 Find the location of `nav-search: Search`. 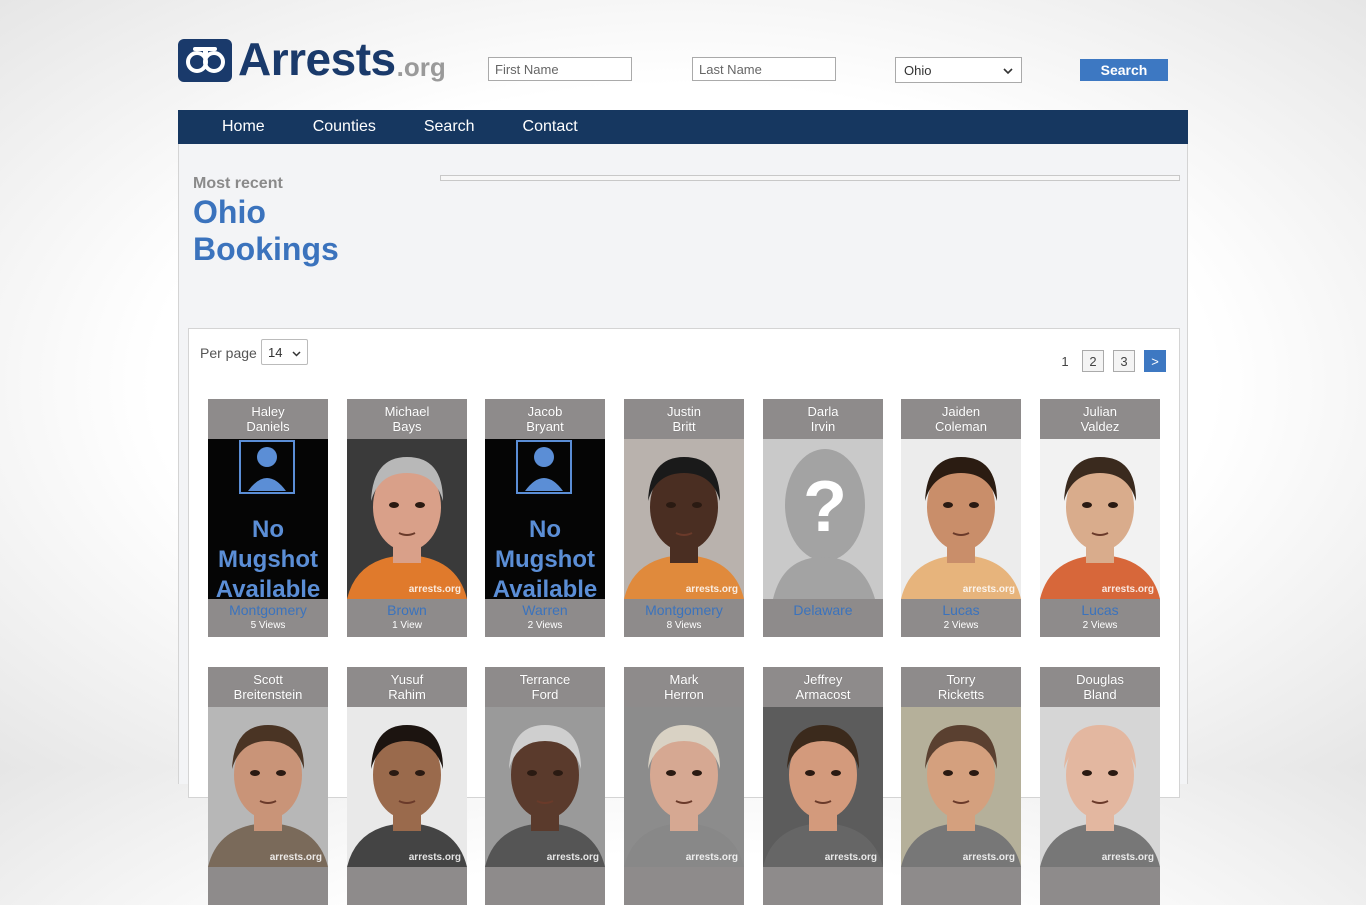

nav-search: Search is located at coordinates (449, 127).